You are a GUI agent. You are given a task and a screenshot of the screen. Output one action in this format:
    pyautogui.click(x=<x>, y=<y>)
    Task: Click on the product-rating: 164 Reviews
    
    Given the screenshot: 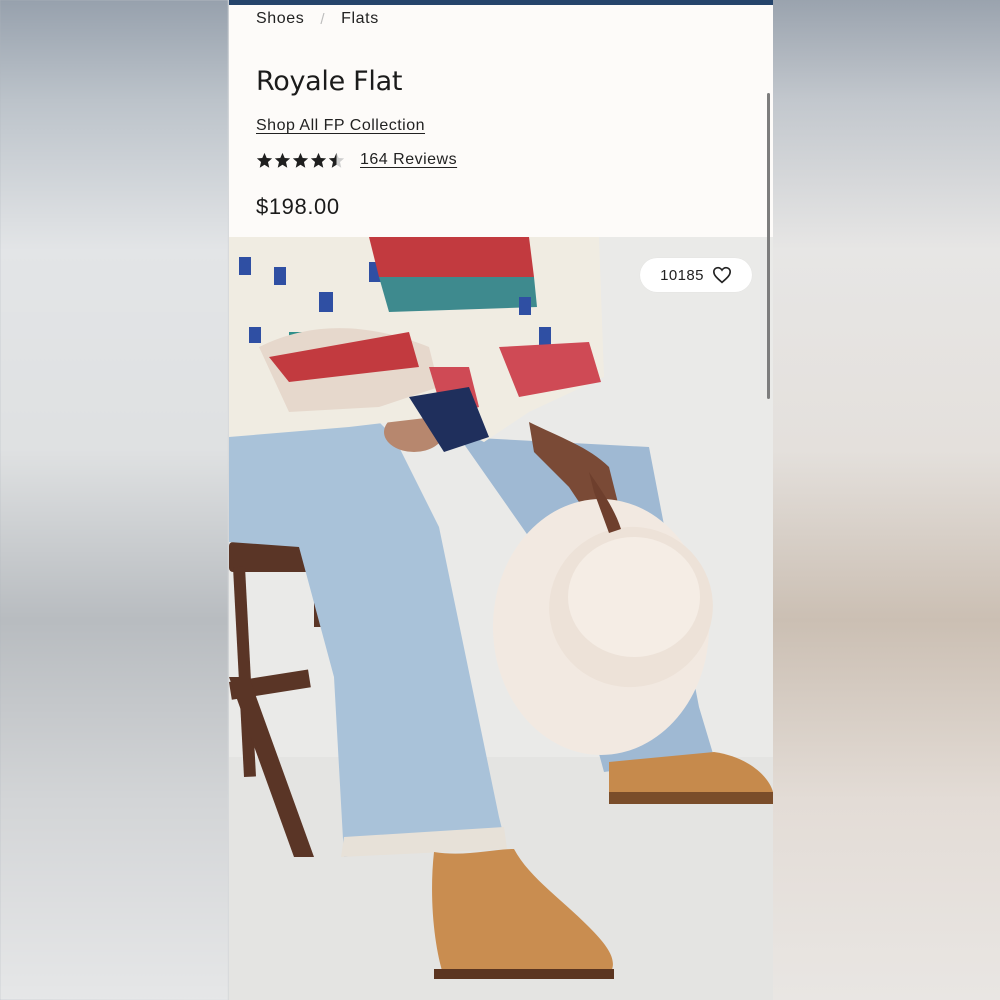 What is the action you would take?
    pyautogui.click(x=356, y=160)
    